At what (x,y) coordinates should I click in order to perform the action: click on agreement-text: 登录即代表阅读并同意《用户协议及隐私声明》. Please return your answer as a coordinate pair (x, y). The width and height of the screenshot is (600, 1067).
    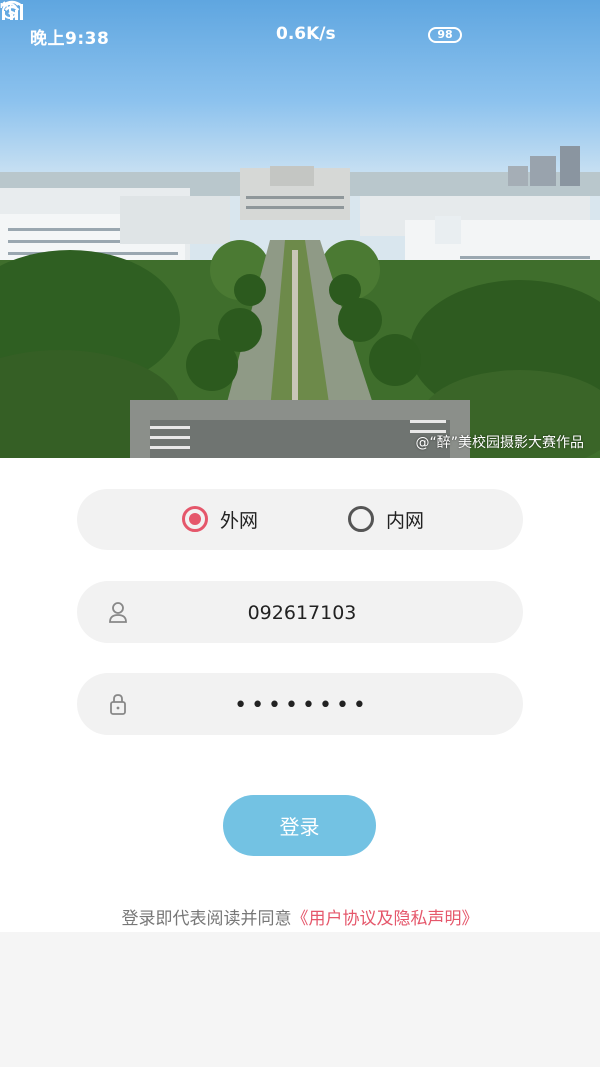
    Looking at the image, I should click on (300, 916).